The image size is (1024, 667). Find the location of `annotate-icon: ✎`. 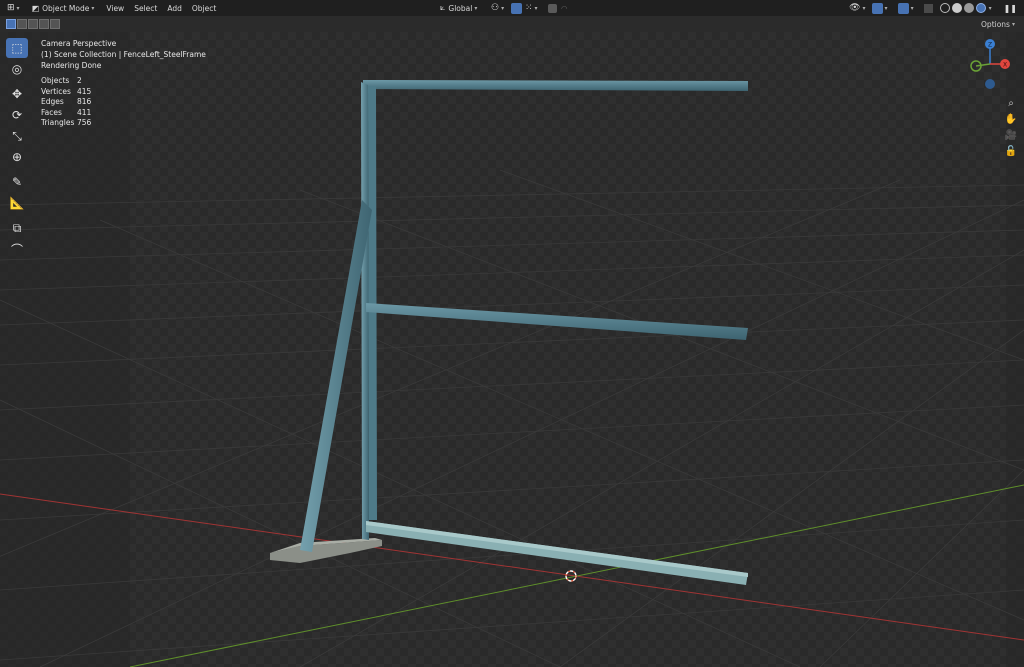

annotate-icon: ✎ is located at coordinates (17, 182).